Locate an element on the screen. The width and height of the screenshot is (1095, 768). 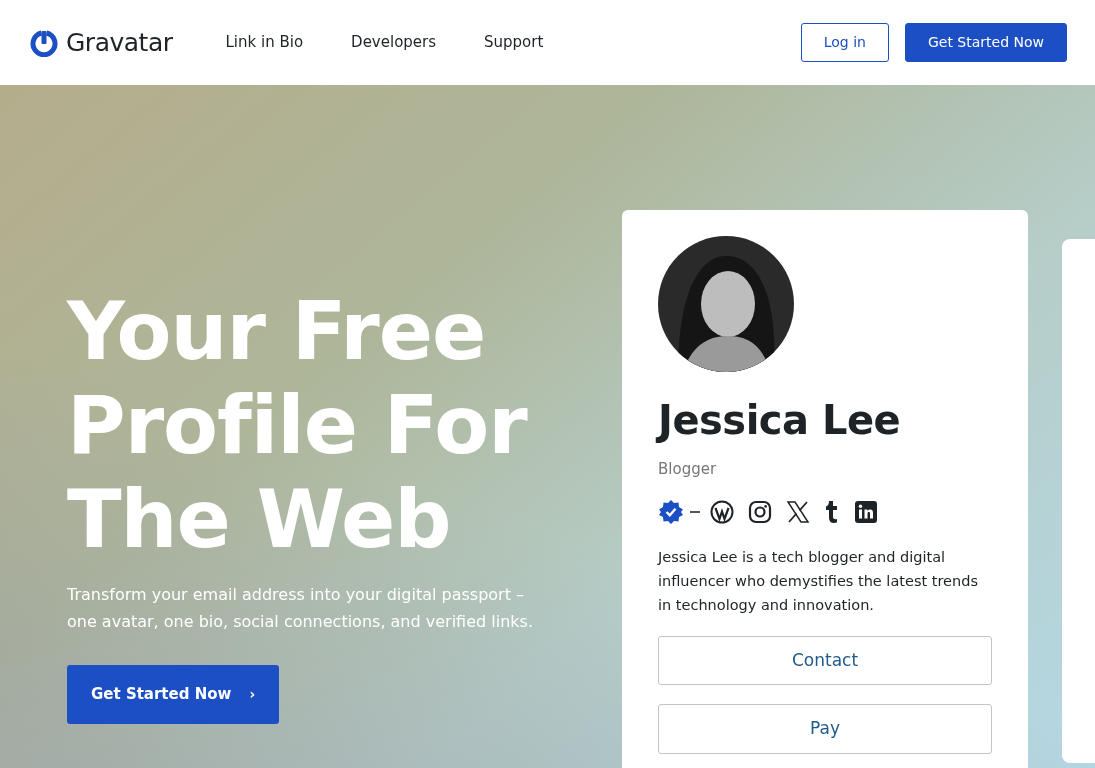
pay-button: Pay is located at coordinates (825, 729).